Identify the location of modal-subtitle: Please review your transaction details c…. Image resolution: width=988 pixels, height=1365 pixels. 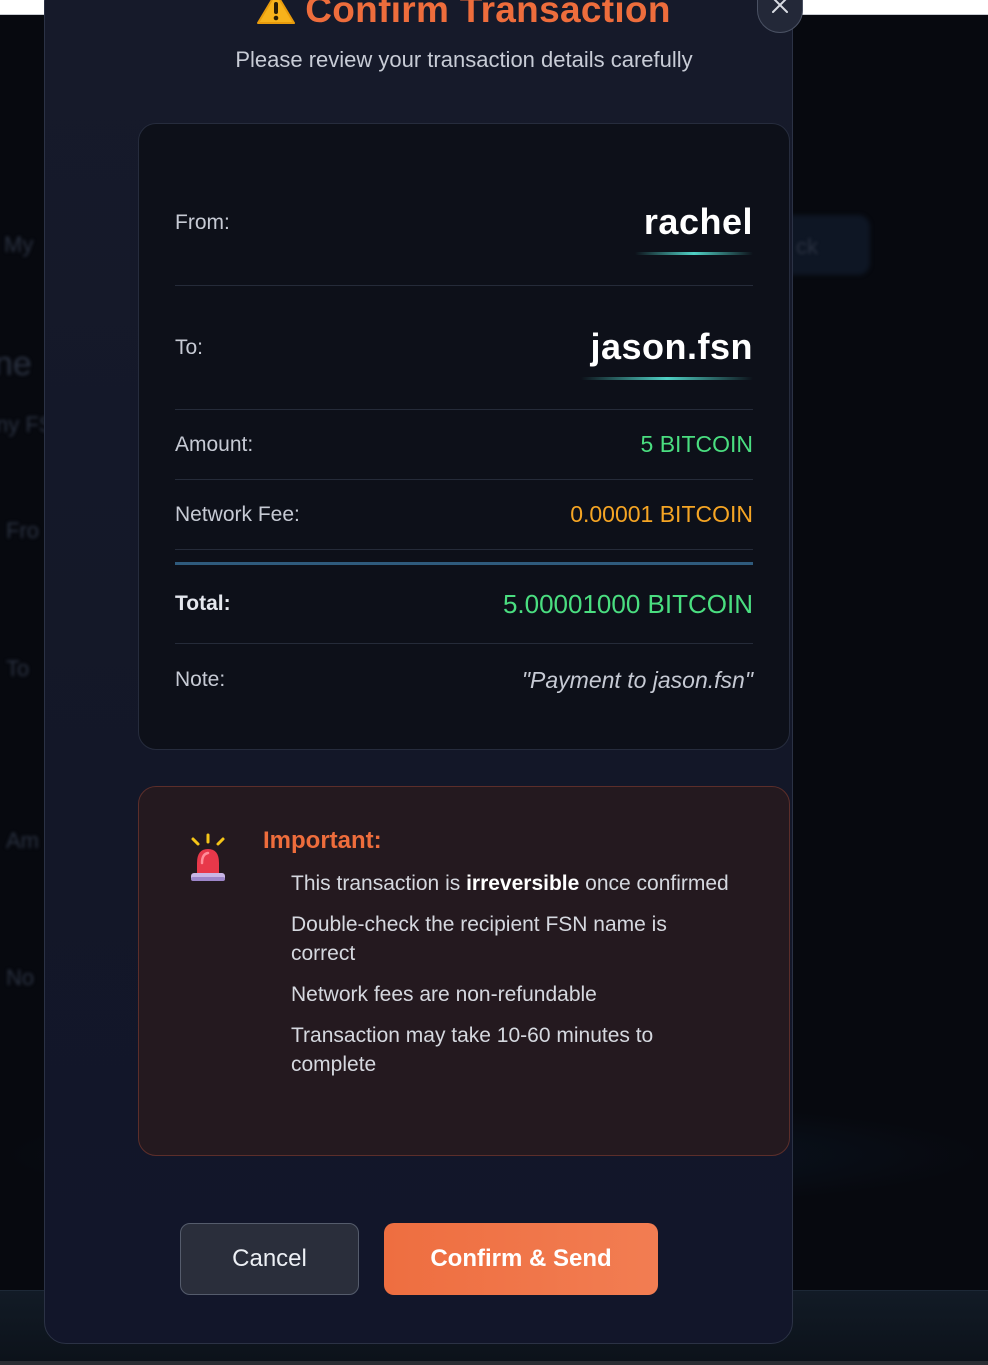
(464, 59).